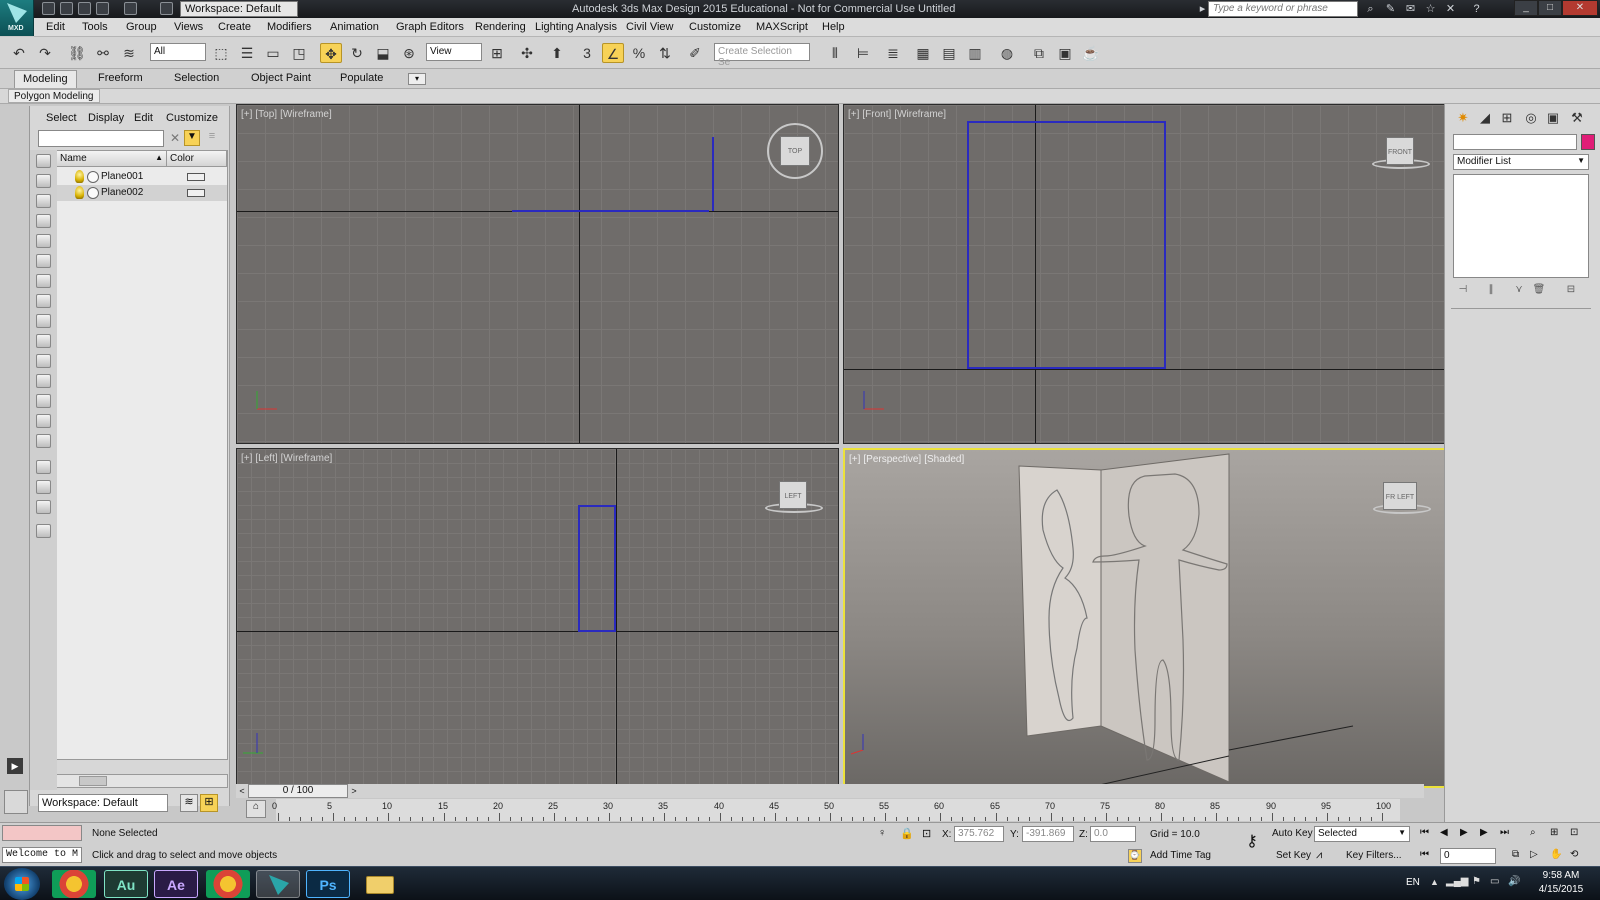 The width and height of the screenshot is (1600, 900). What do you see at coordinates (178, 52) in the screenshot?
I see `selection-filter-dropdown: All` at bounding box center [178, 52].